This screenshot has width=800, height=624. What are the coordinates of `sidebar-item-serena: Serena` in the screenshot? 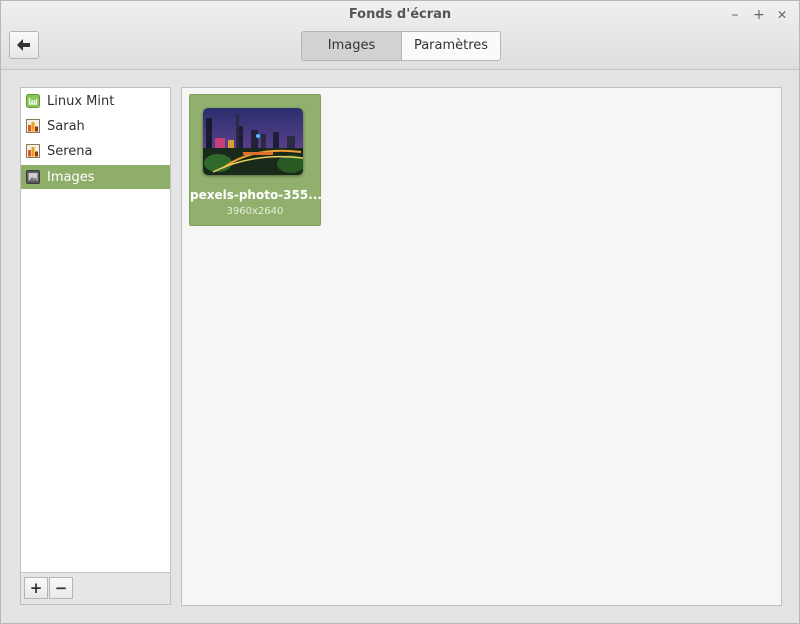 It's located at (95, 151).